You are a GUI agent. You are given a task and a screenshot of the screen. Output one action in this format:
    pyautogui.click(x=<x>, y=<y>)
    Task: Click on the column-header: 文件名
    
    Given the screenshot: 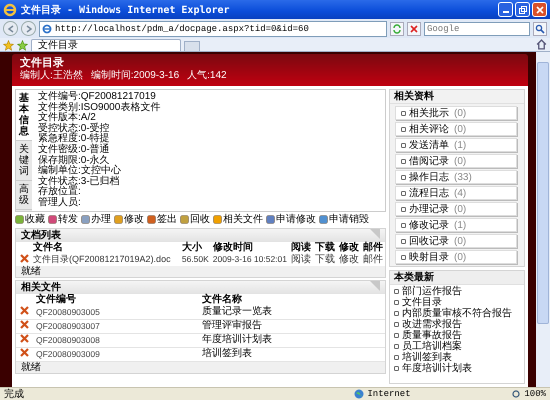 What is the action you would take?
    pyautogui.click(x=48, y=248)
    